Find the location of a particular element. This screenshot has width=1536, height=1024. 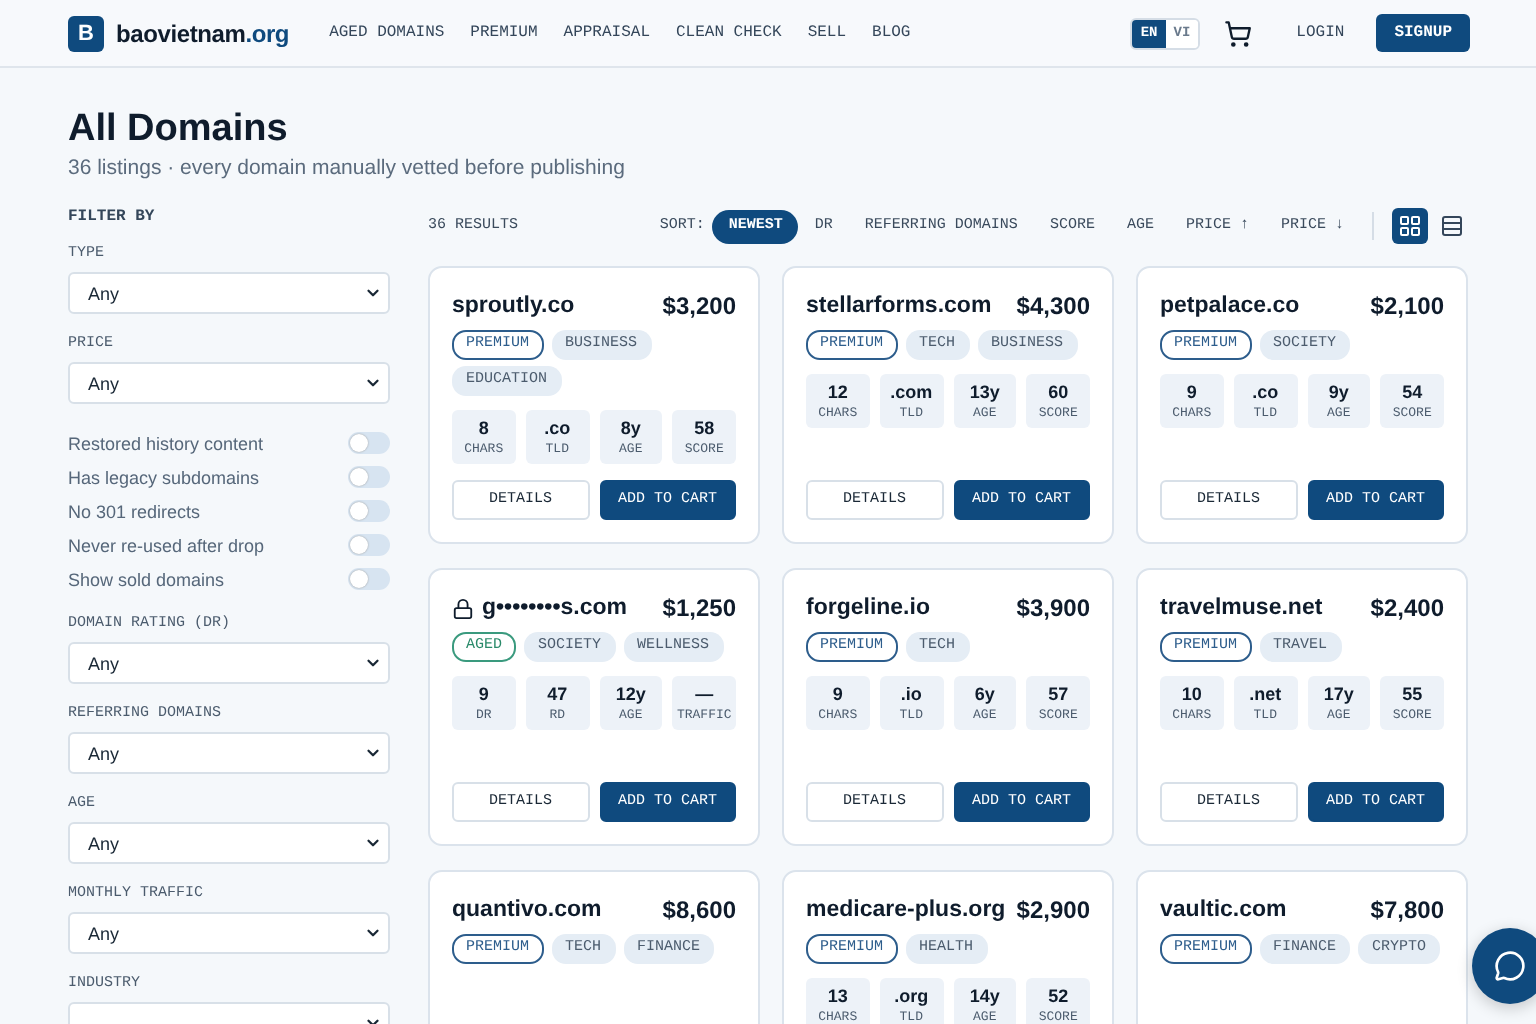

domain-price: $3,200 is located at coordinates (699, 306).